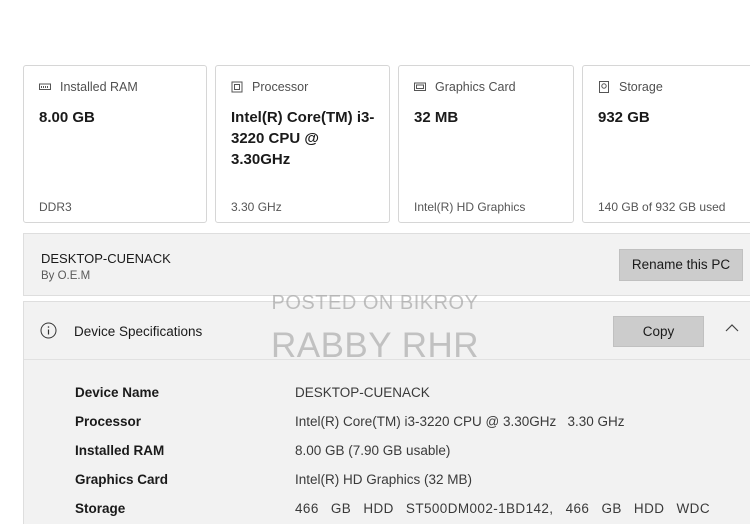 This screenshot has width=750, height=524. I want to click on installed-ram-card: Installed RAM 8.00 GB DDR3, so click(115, 144).